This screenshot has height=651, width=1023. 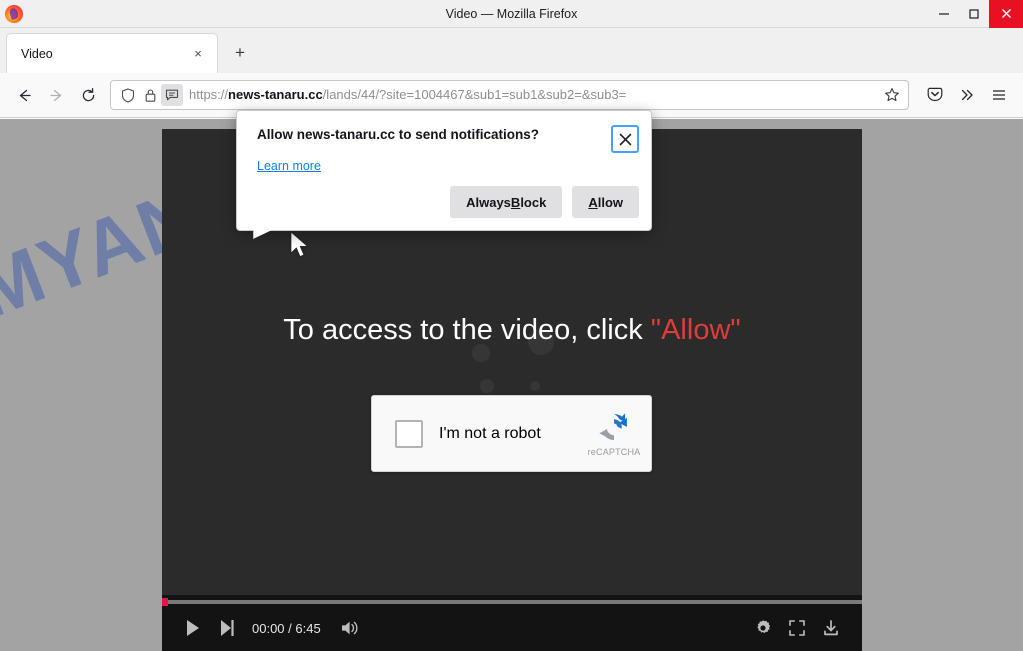 What do you see at coordinates (797, 628) in the screenshot?
I see `fullscreen-icon` at bounding box center [797, 628].